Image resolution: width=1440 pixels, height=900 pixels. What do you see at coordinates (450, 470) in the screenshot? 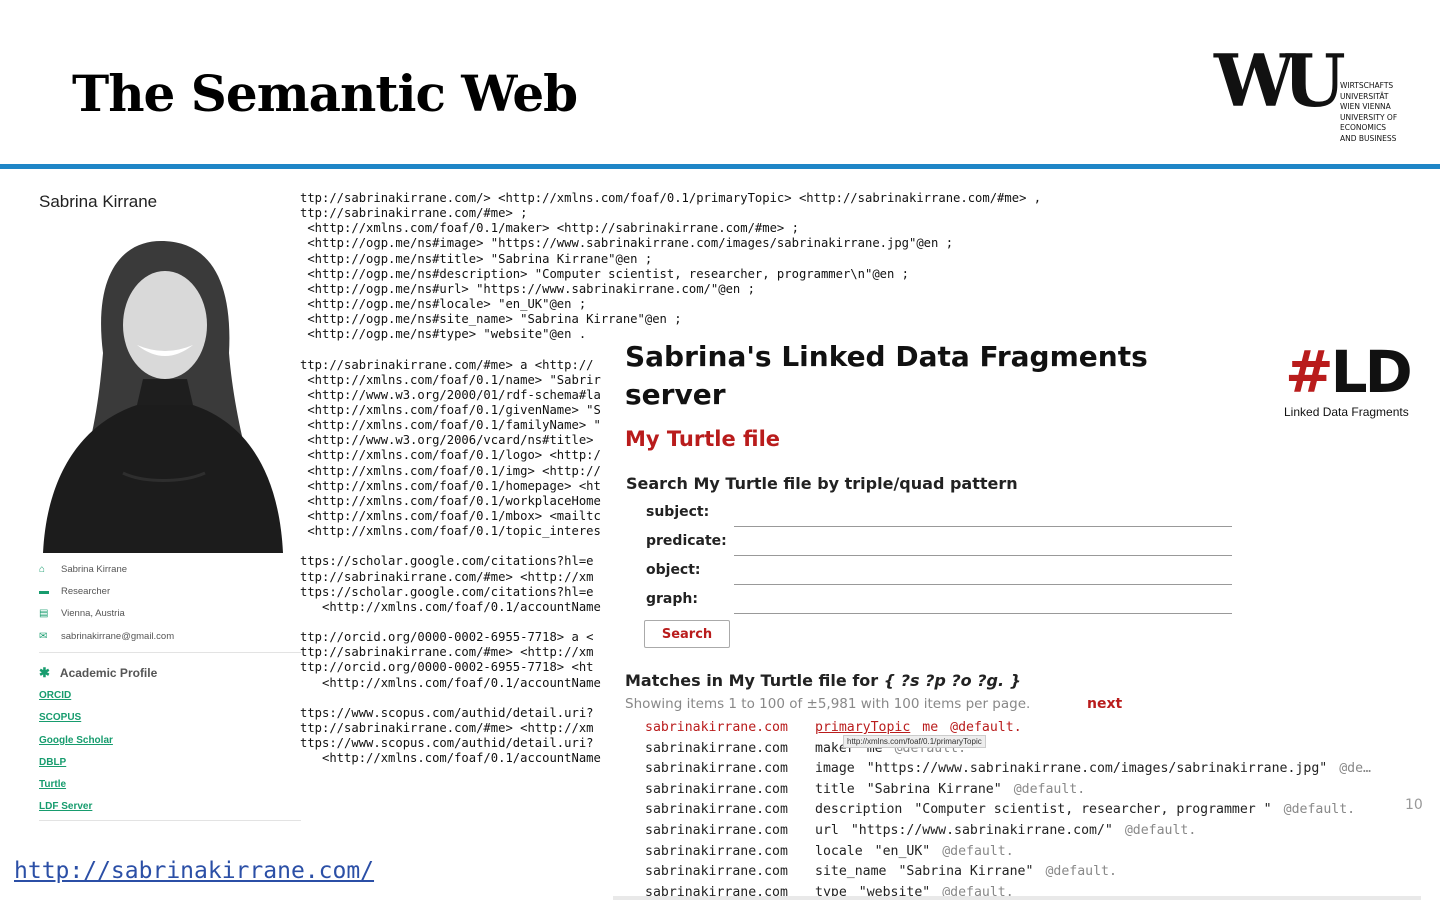
I see `turtle-line: <http://xmlns.com/foaf/0.1/img> <http://` at bounding box center [450, 470].